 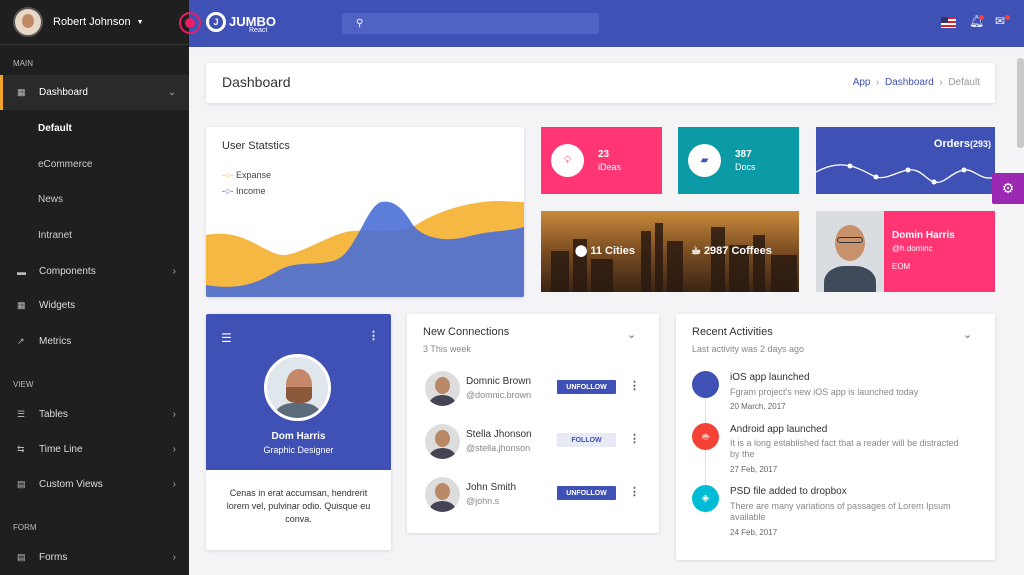 I want to click on location-pin-icon: ⬤, so click(x=581, y=251).